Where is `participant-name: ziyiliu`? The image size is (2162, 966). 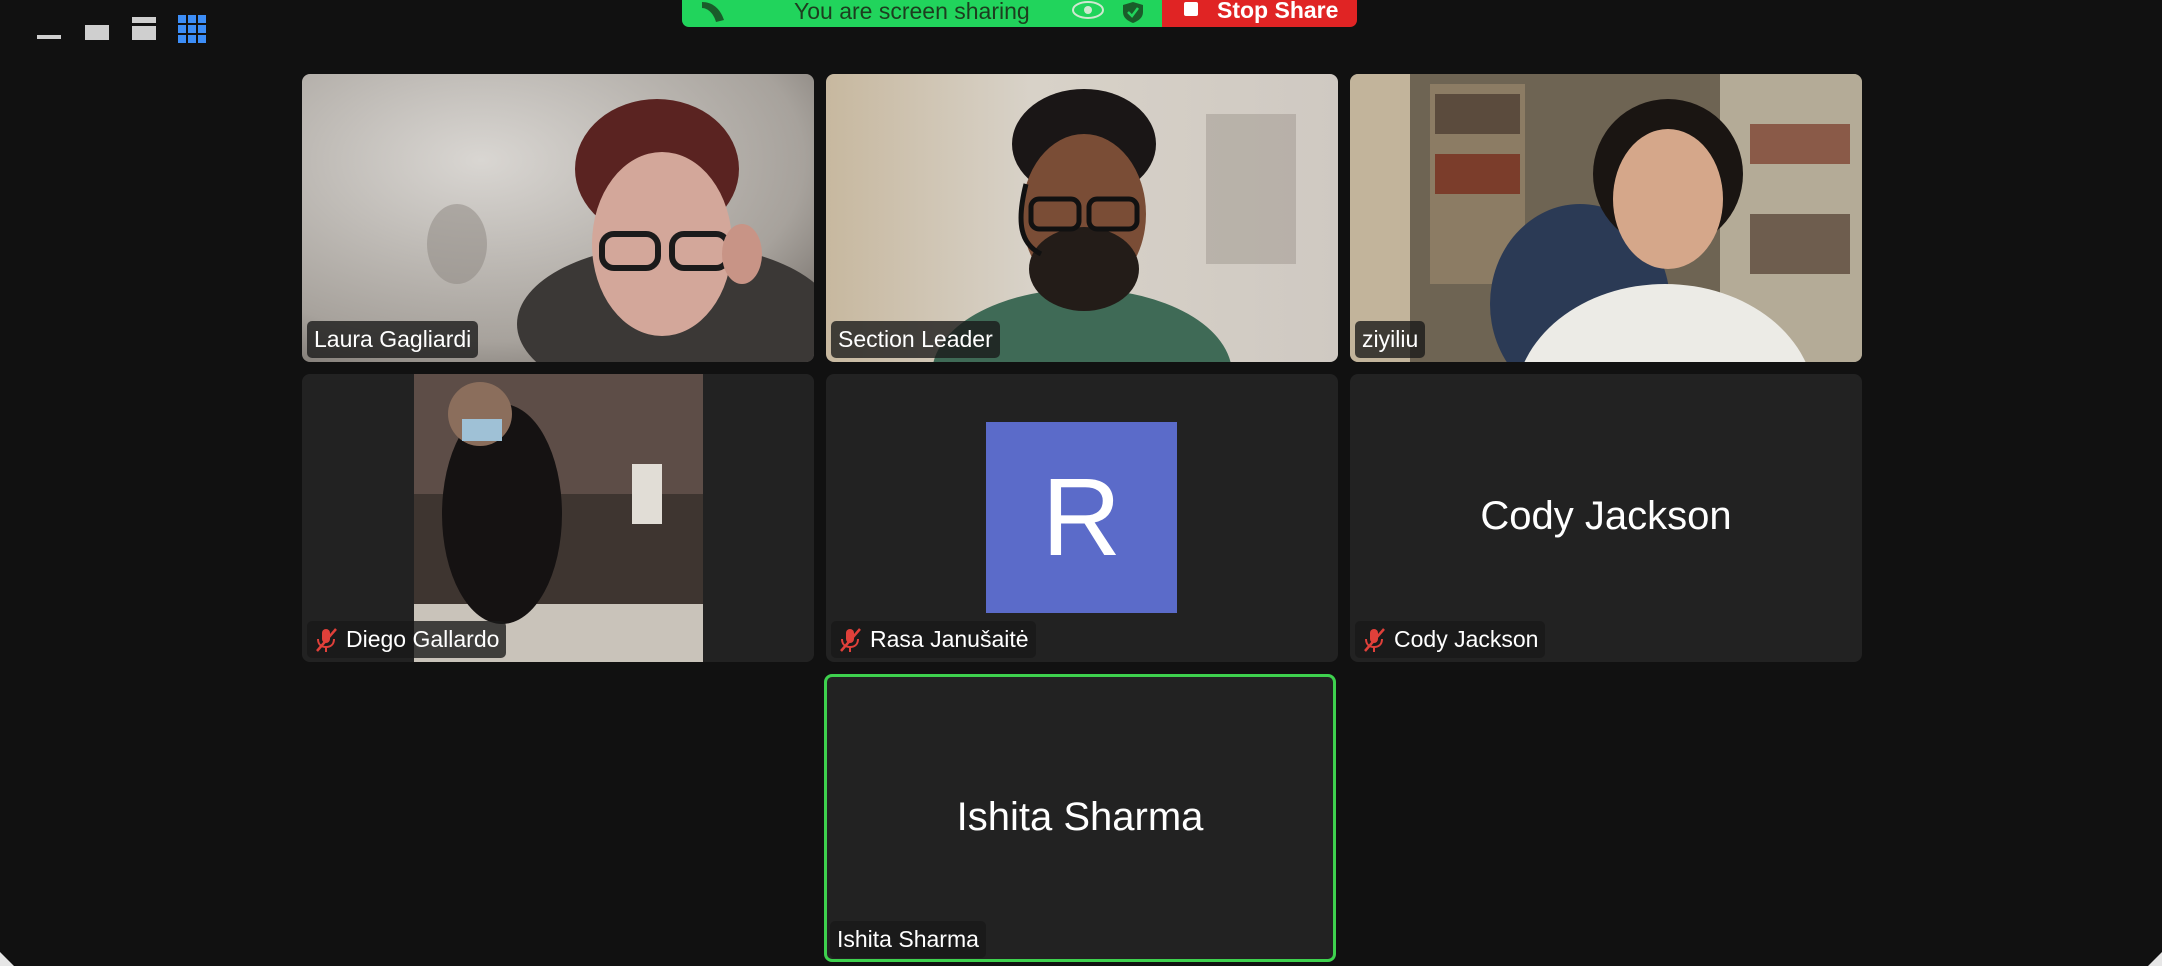 participant-name: ziyiliu is located at coordinates (1390, 339).